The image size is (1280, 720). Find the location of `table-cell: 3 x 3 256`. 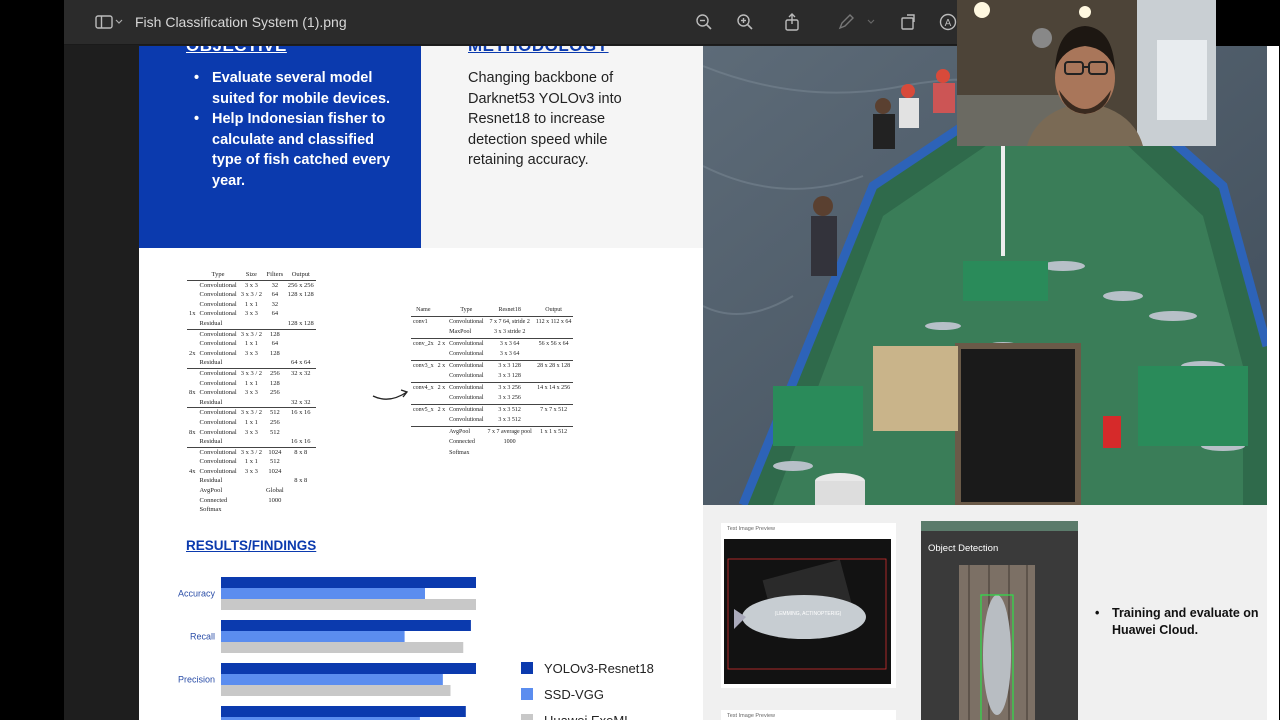

table-cell: 3 x 3 256 is located at coordinates (509, 387).